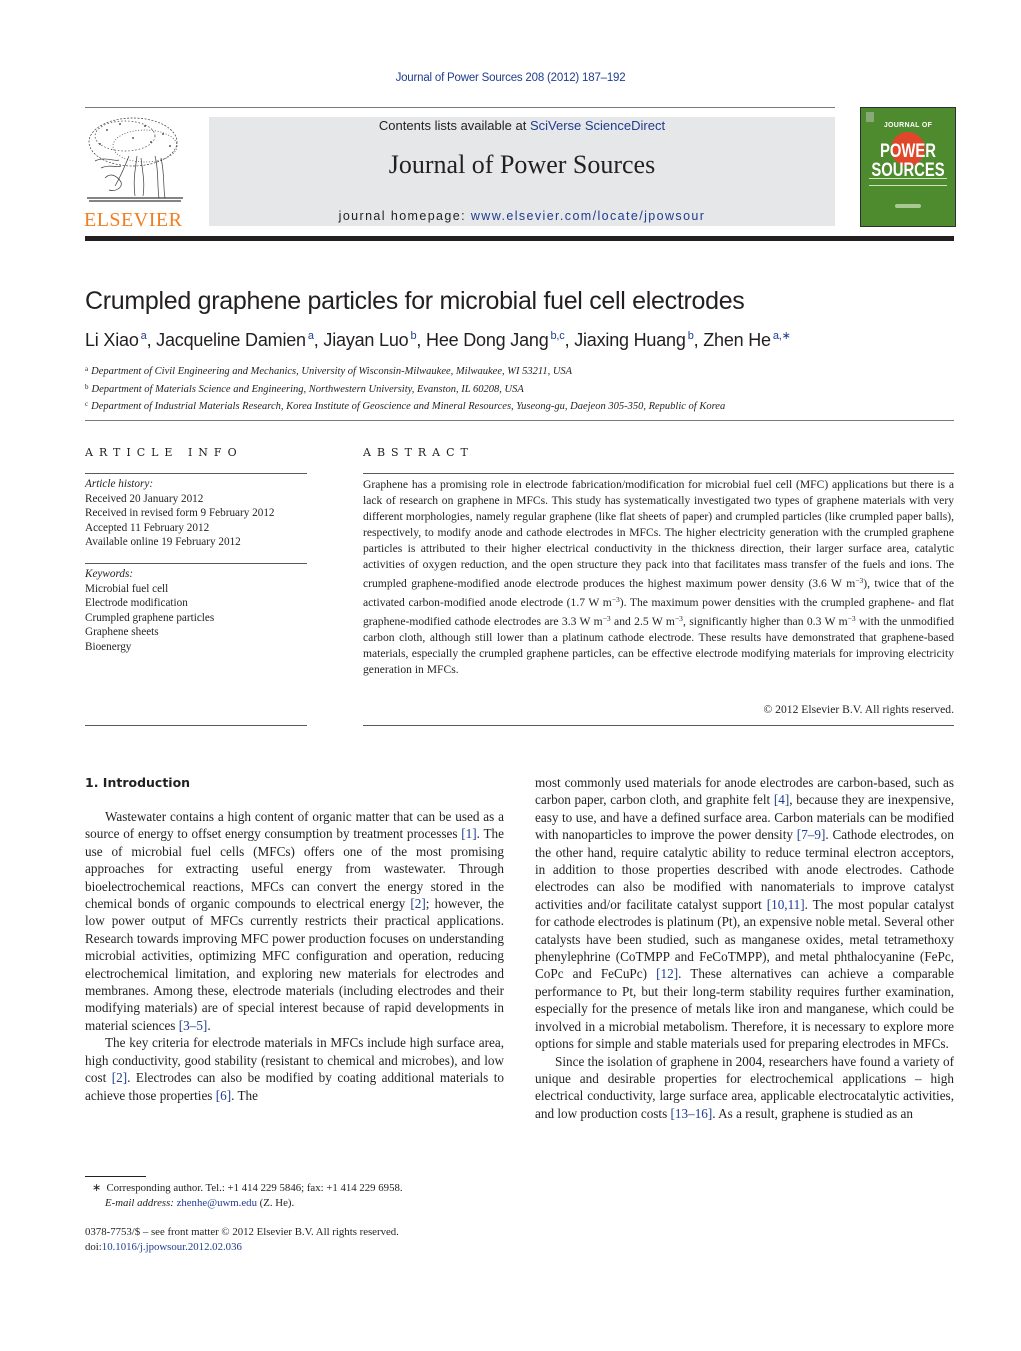 This screenshot has height=1351, width=1021. What do you see at coordinates (196, 725) in the screenshot?
I see `article-info-bottom-rule` at bounding box center [196, 725].